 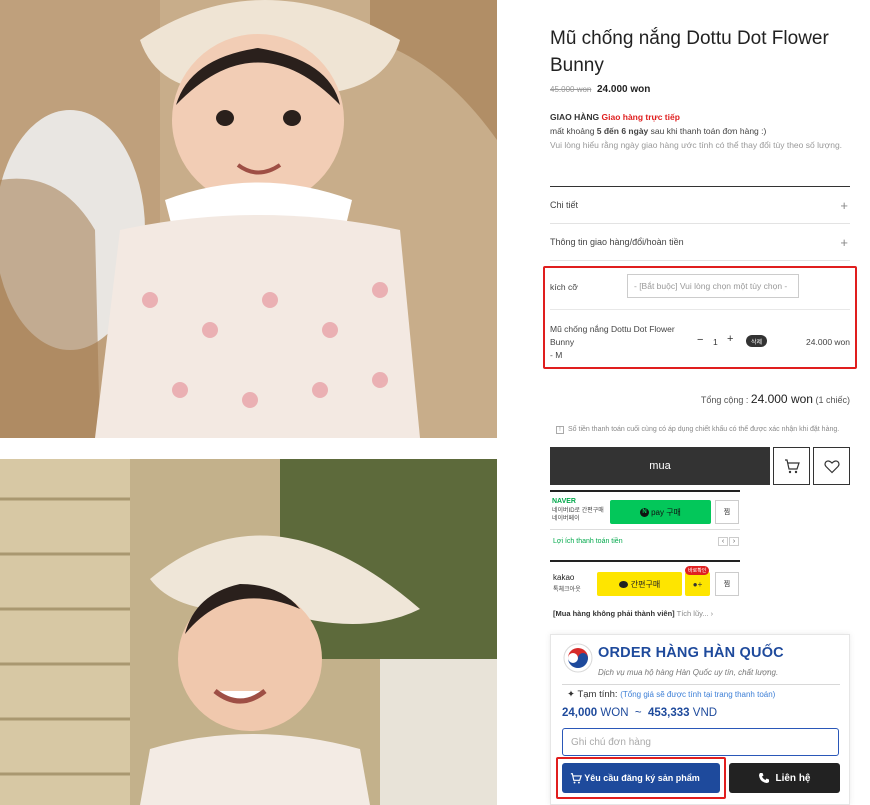 I want to click on quantity-increase-button: +, so click(x=730, y=339).